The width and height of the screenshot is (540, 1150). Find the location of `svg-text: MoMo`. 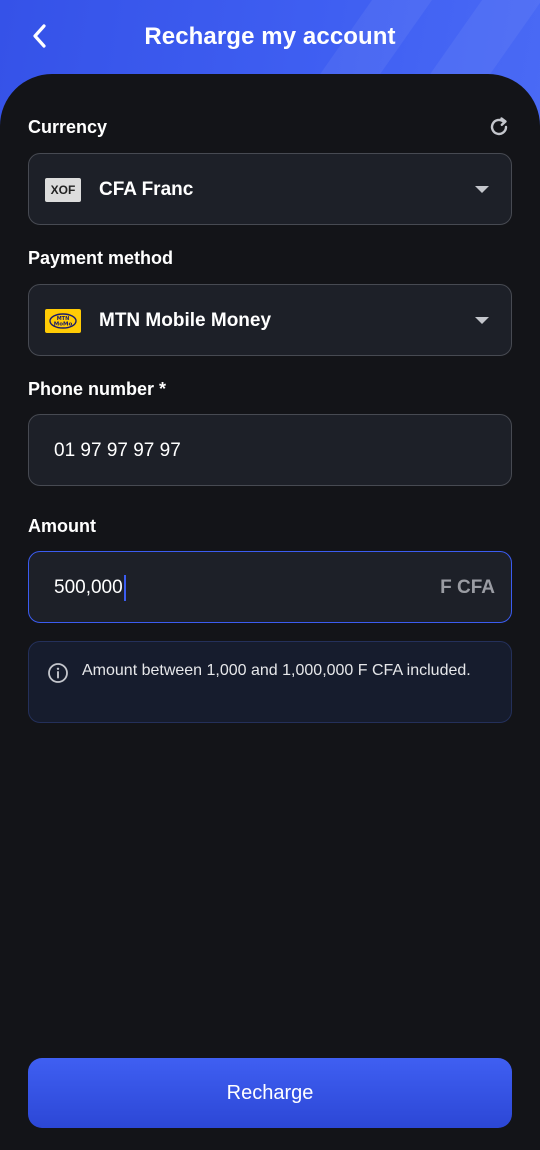

svg-text: MoMo is located at coordinates (63, 325).